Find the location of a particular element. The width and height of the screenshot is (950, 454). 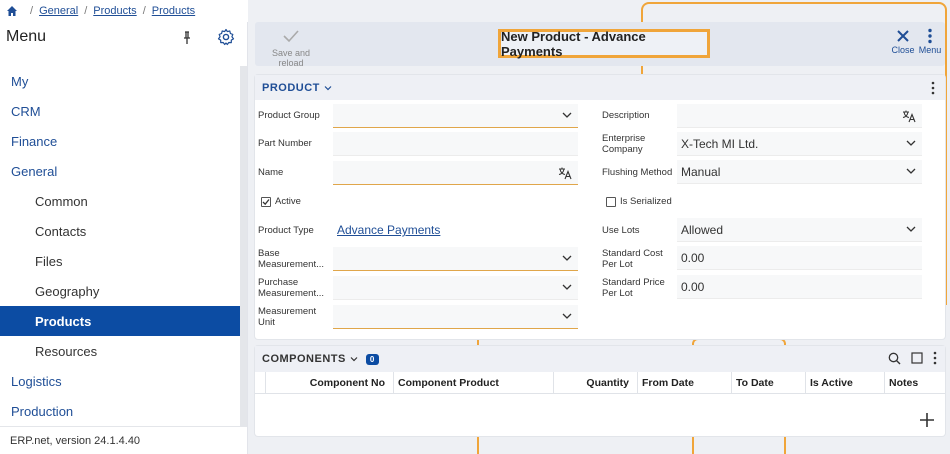

column-component-no: Component No is located at coordinates (327, 383).